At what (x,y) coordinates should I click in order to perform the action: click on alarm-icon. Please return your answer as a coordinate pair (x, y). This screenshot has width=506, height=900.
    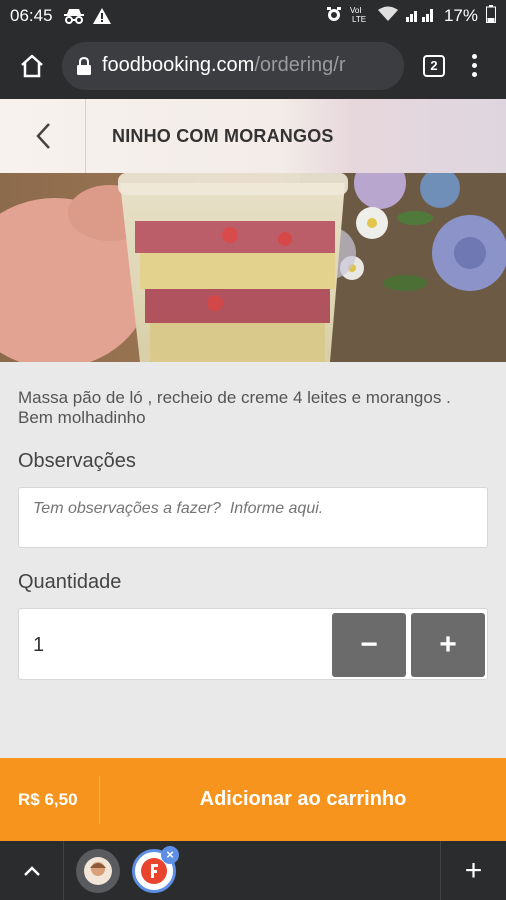
    Looking at the image, I should click on (334, 16).